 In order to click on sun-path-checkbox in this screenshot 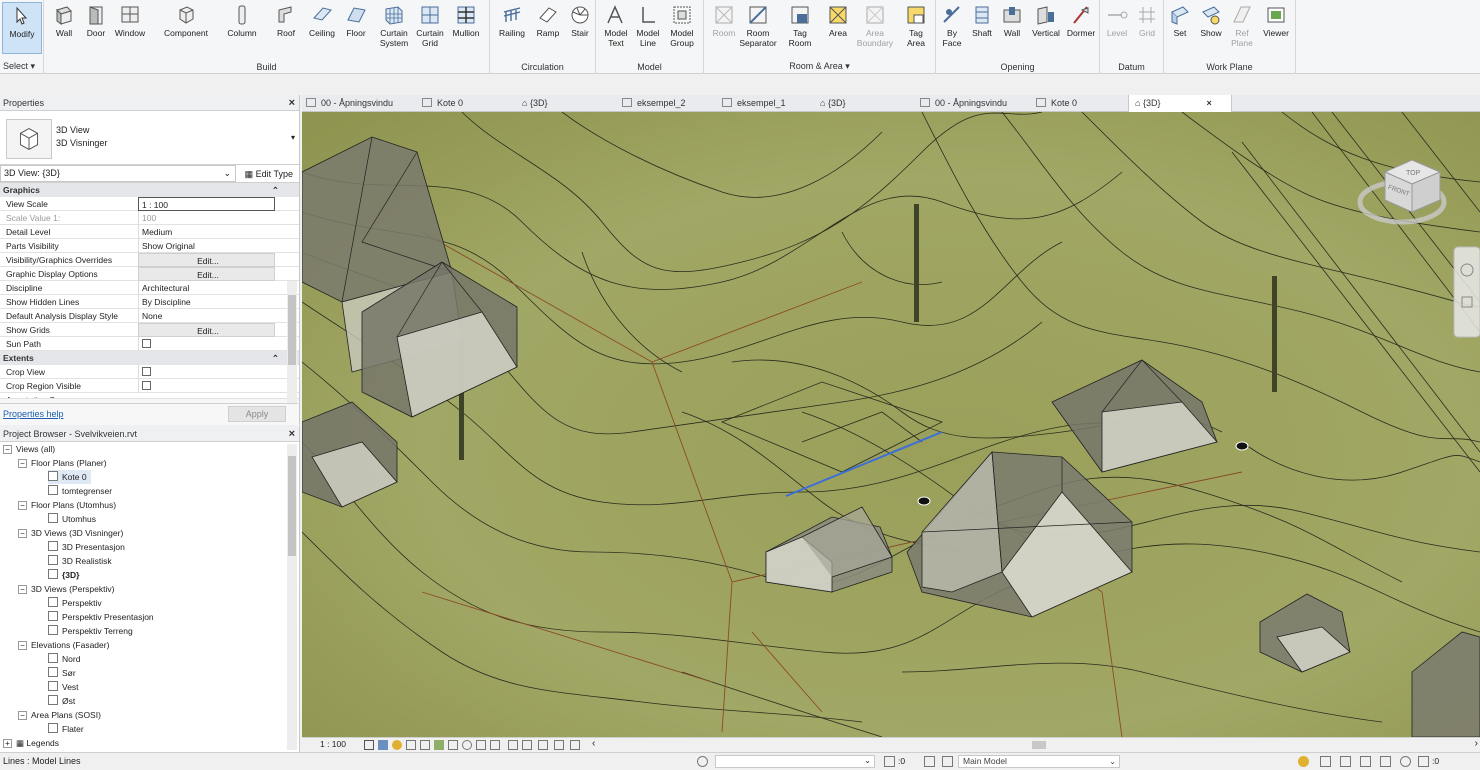, I will do `click(146, 343)`.